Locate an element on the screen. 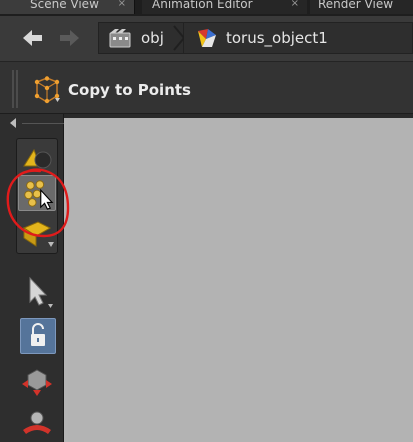 The height and width of the screenshot is (442, 413). transform-handle-icon is located at coordinates (37, 380).